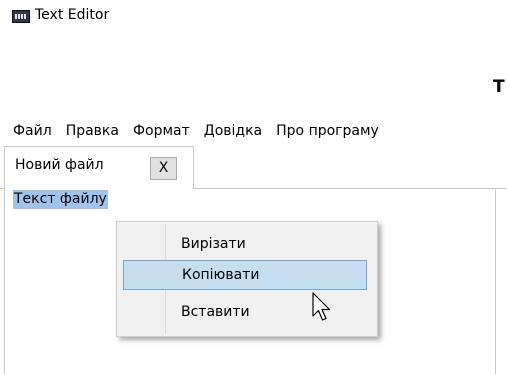  I want to click on context-menu-copy: Копіювати, so click(245, 275).